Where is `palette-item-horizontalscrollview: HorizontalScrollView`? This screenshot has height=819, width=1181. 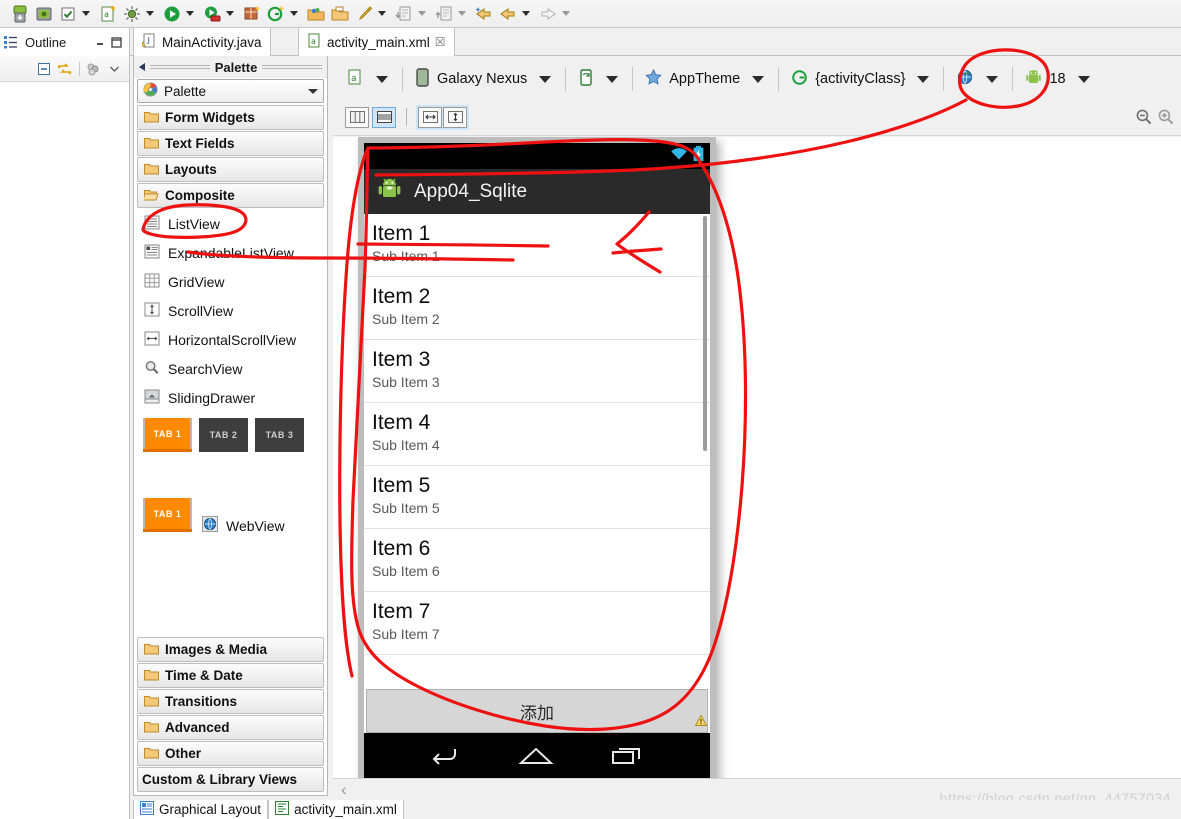
palette-item-horizontalscrollview: HorizontalScrollView is located at coordinates (230, 339).